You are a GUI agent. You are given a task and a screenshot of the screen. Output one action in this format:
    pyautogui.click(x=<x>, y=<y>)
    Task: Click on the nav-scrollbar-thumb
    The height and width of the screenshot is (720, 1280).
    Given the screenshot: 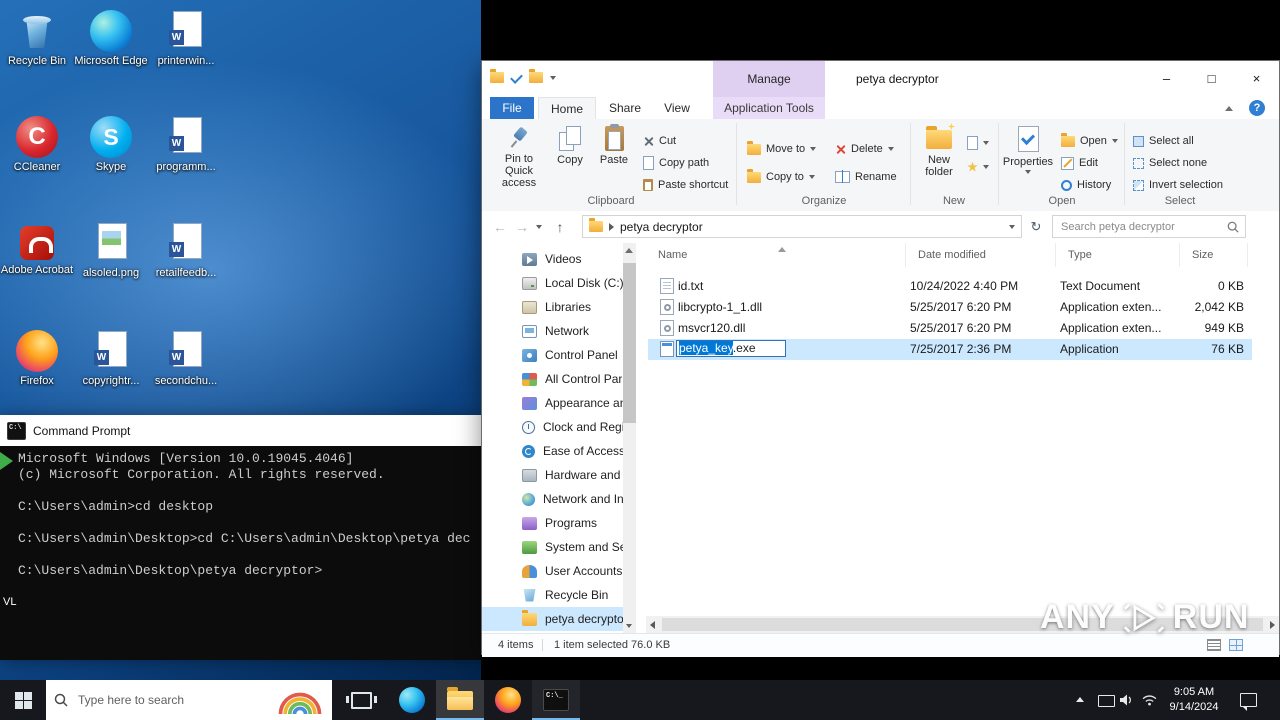 What is the action you would take?
    pyautogui.click(x=629, y=343)
    